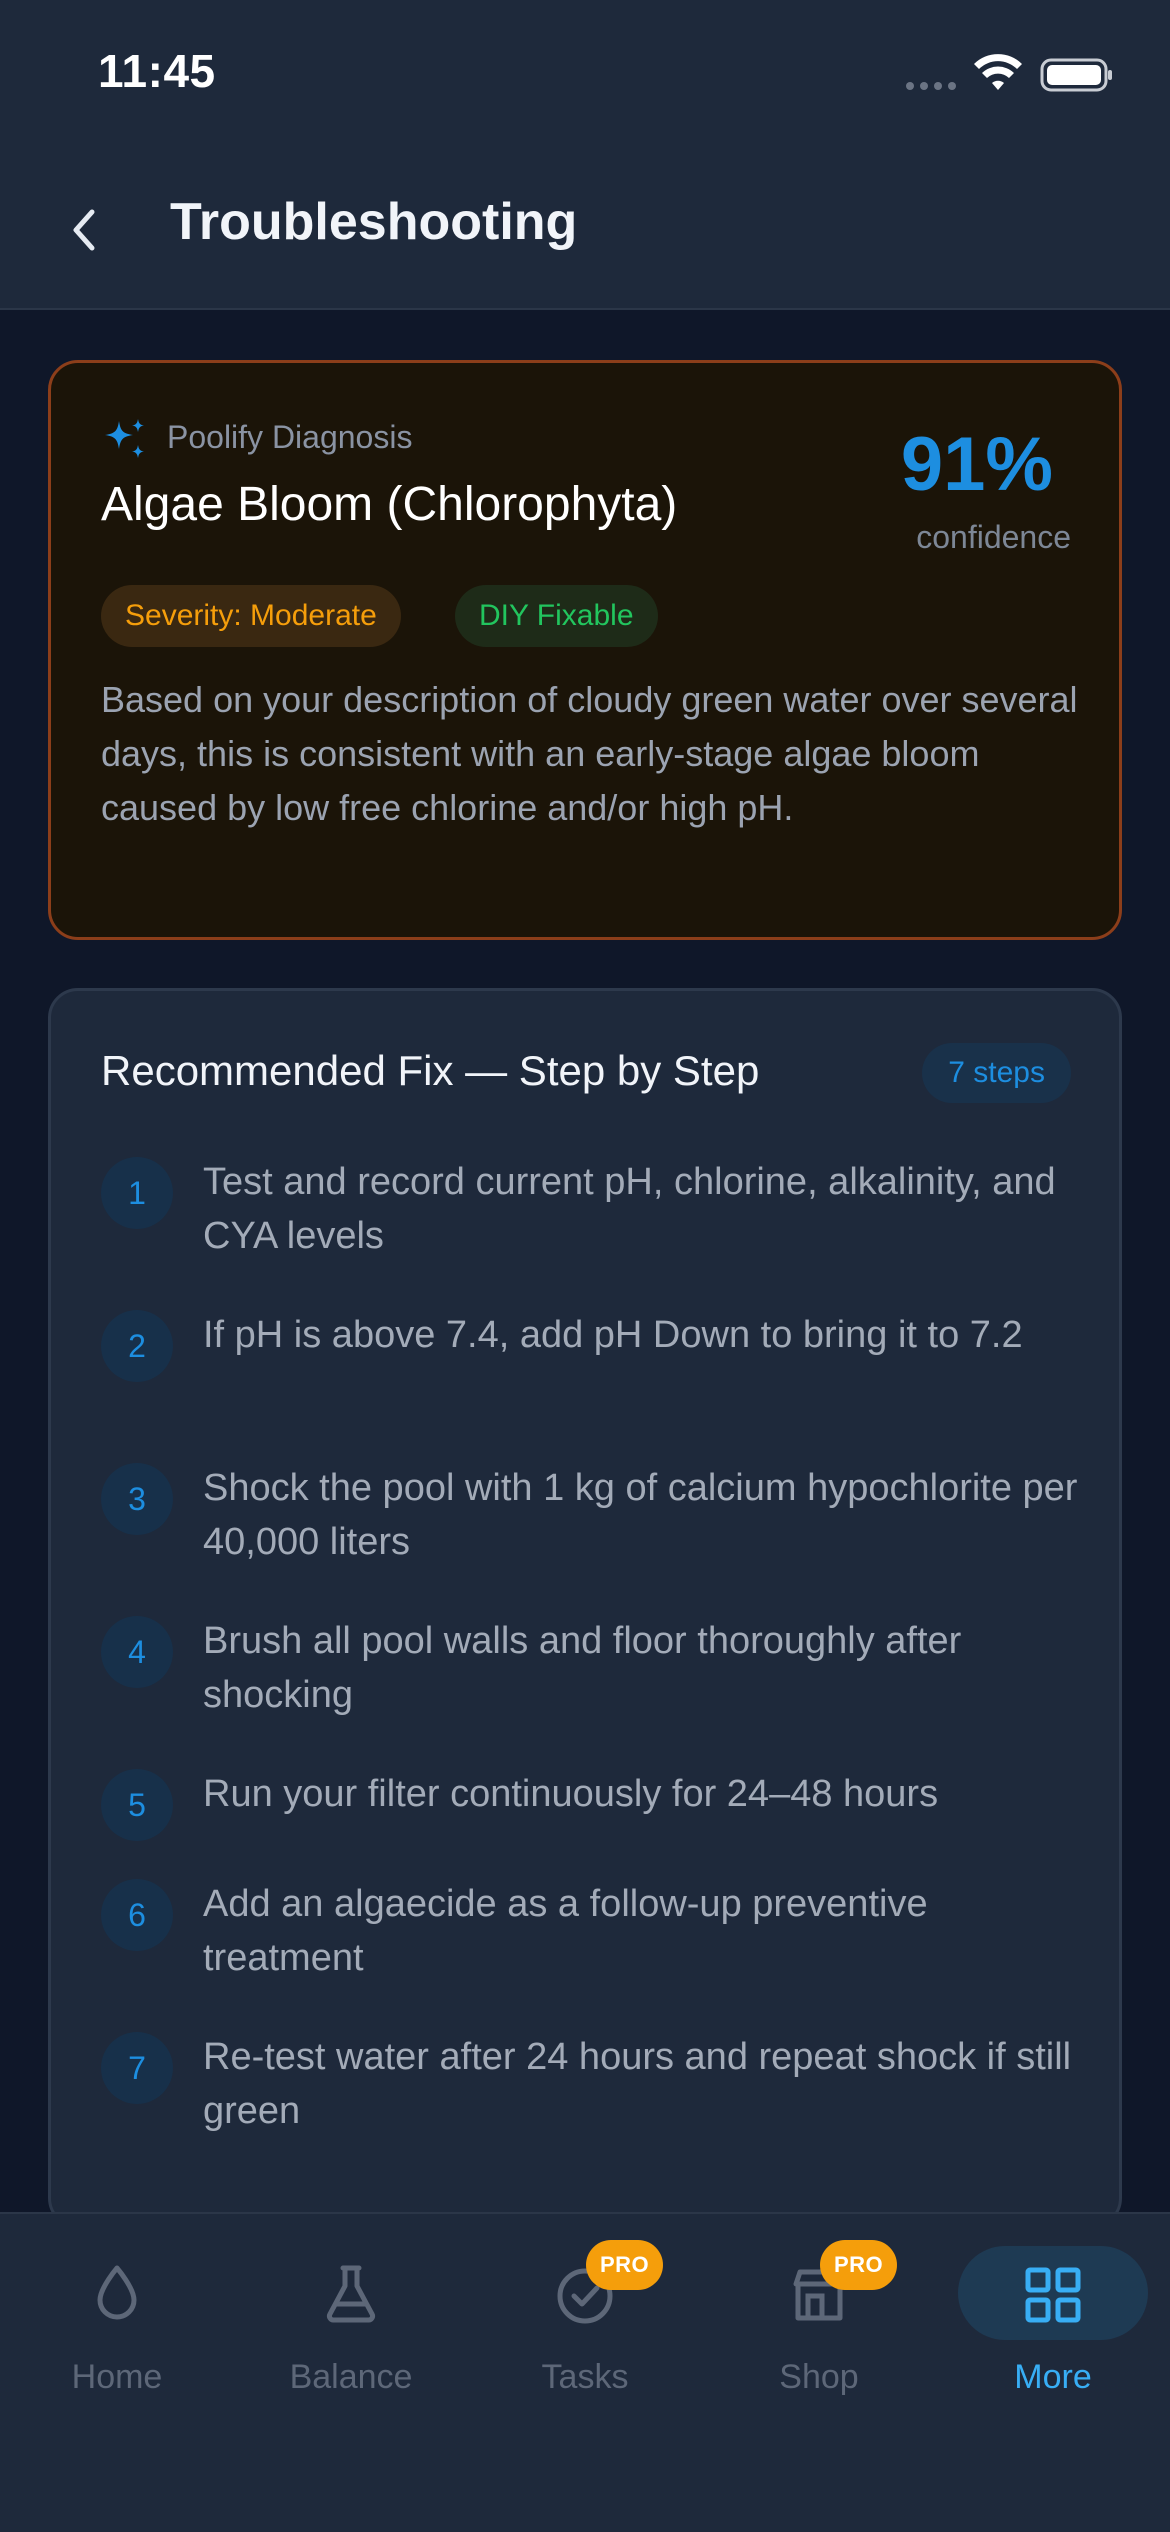  Describe the element at coordinates (996, 1073) in the screenshot. I see `steps-count-badge: 7 steps` at that location.